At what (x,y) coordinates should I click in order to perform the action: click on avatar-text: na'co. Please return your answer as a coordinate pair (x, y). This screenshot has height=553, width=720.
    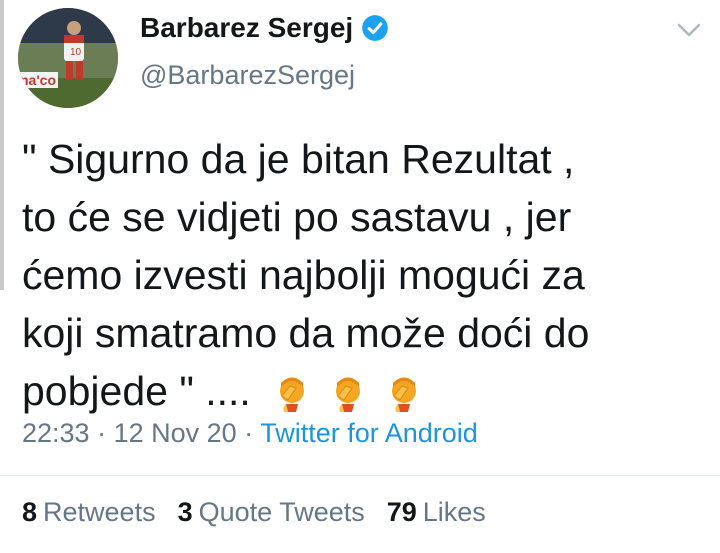
    Looking at the image, I should click on (38, 80).